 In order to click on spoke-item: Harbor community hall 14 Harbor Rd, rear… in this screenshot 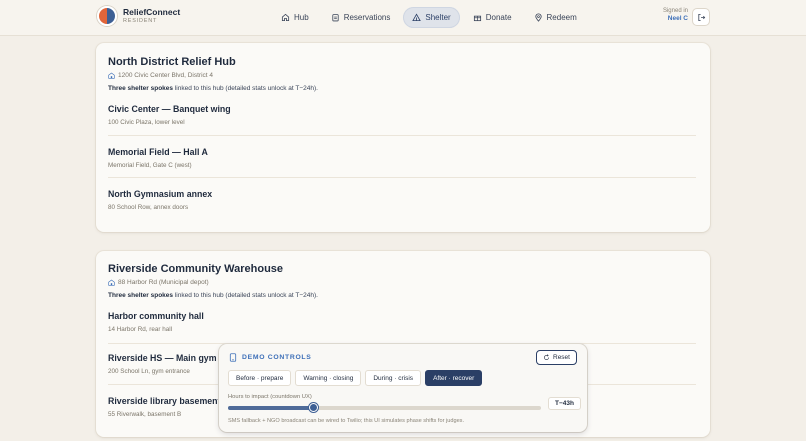, I will do `click(402, 322)`.